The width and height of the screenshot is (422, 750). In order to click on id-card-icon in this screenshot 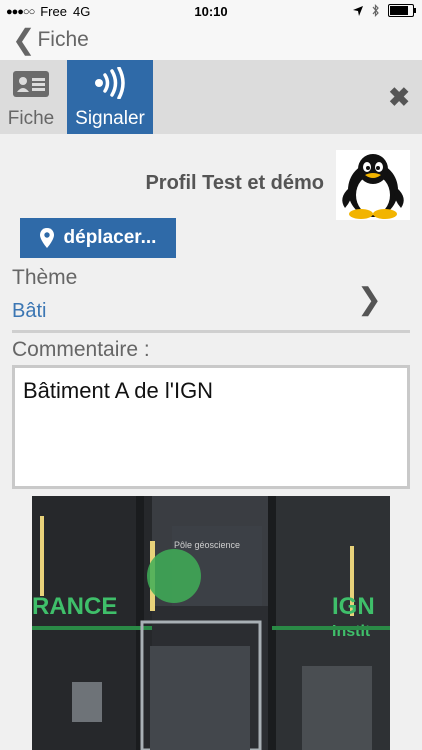, I will do `click(31, 84)`.